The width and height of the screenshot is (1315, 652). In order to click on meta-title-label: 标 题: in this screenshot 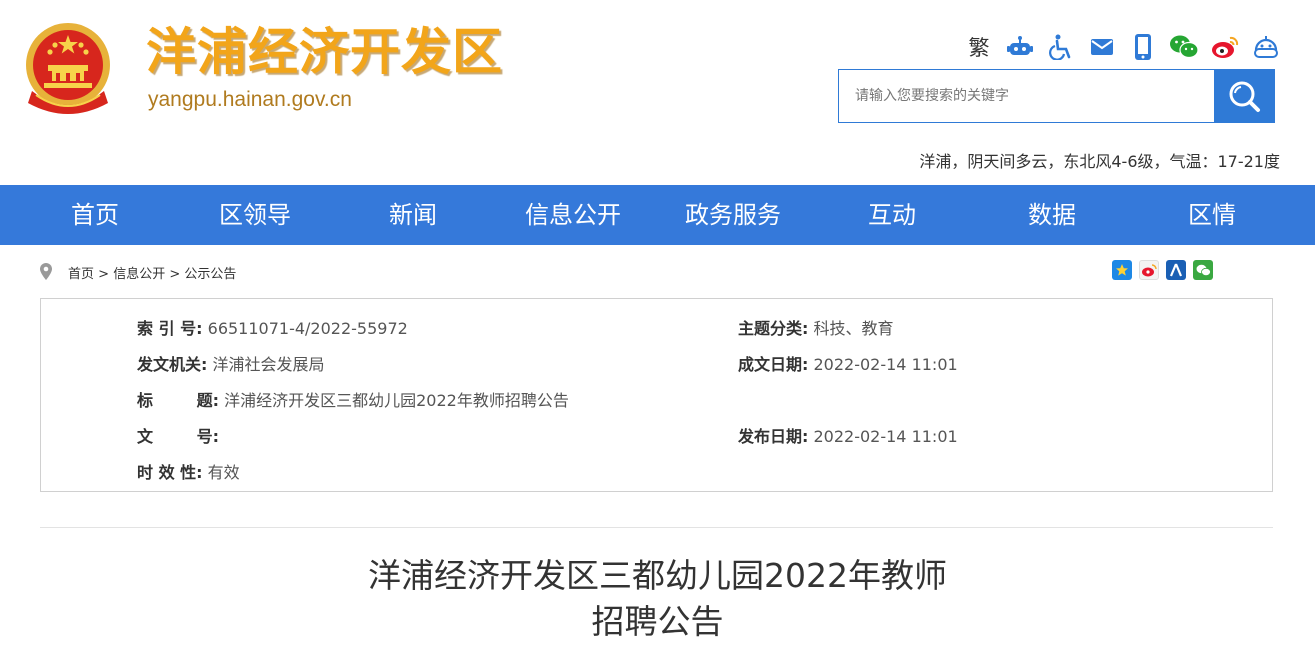, I will do `click(178, 399)`.